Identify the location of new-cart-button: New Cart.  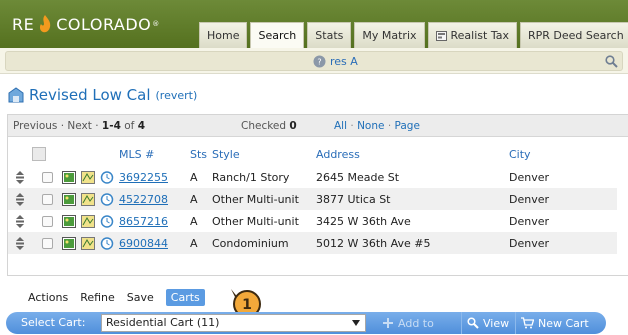
(554, 323).